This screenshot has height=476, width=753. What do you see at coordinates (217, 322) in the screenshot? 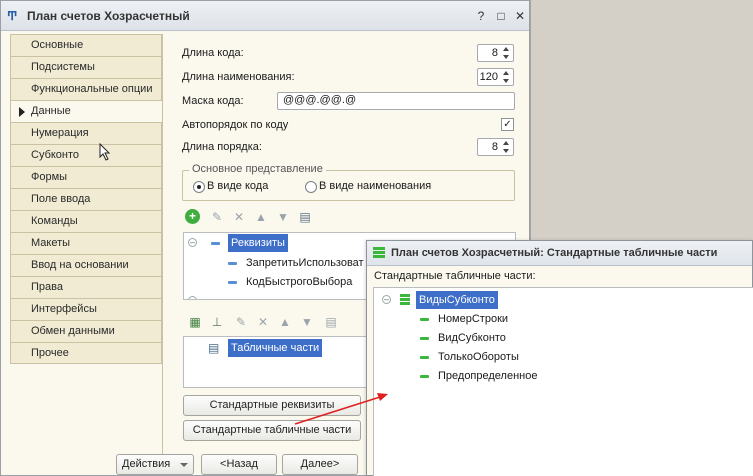
I see `add-column-icon: ⊥` at bounding box center [217, 322].